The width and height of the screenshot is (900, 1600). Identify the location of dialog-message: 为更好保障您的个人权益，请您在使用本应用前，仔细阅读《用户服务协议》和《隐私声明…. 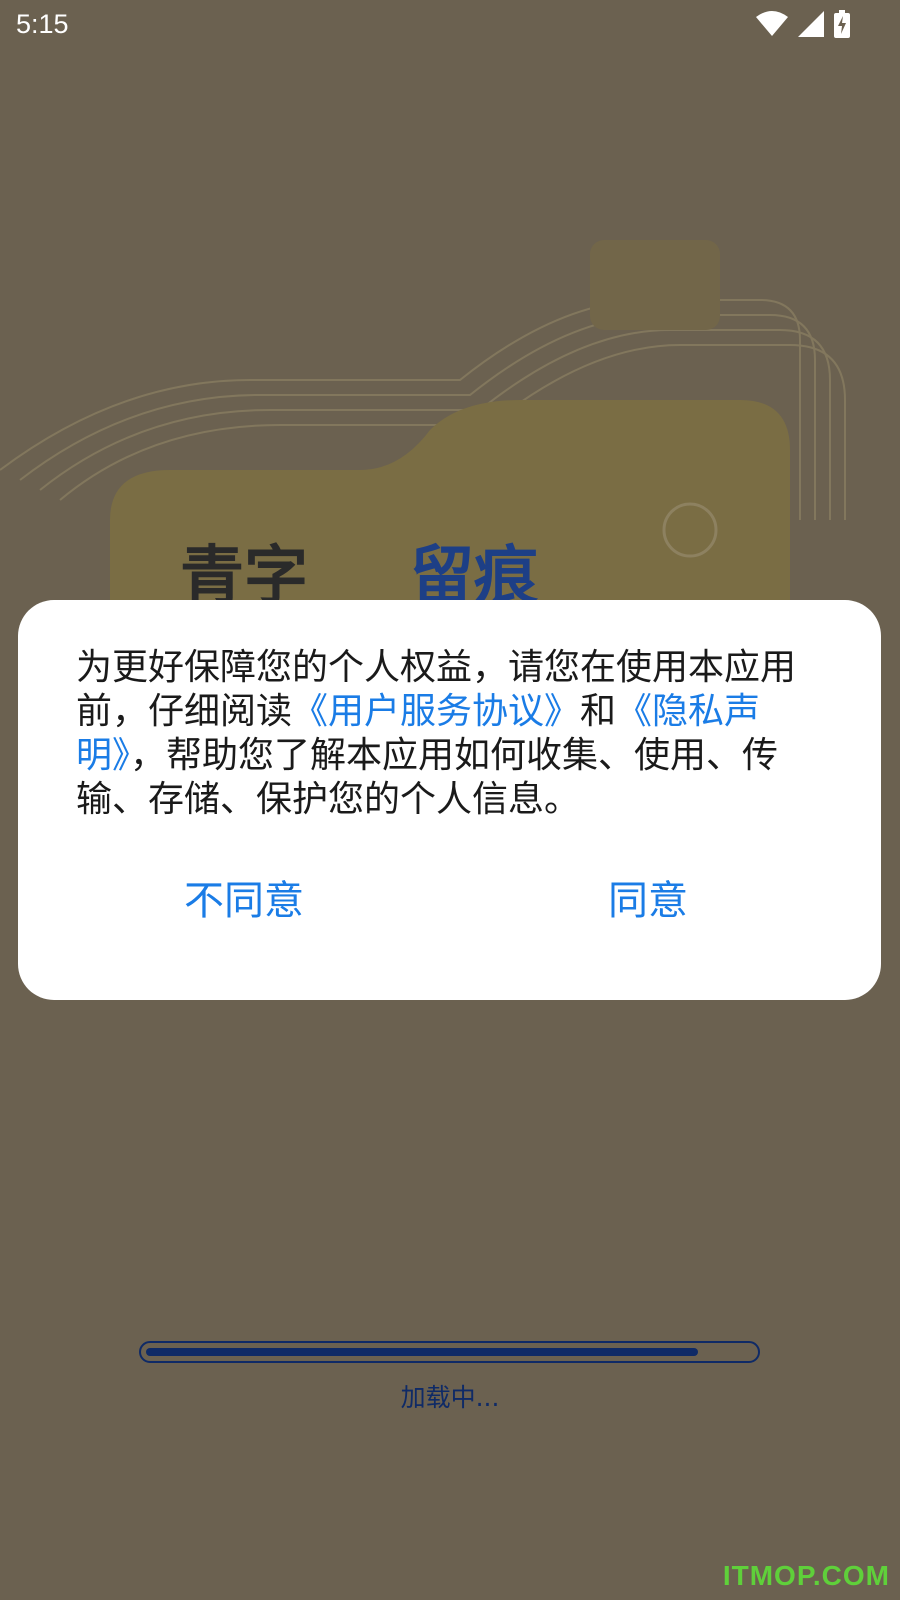
(446, 734).